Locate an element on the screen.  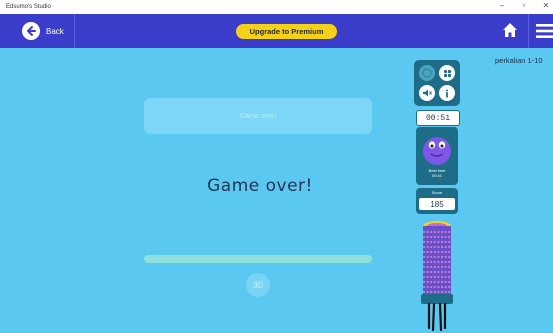
window-controls: – ▫ ✕ is located at coordinates (524, 5).